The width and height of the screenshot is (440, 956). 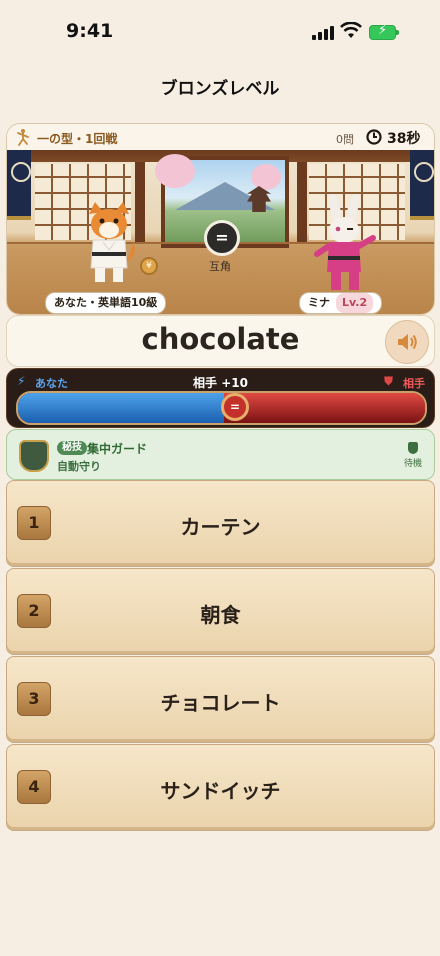 I want to click on speaker-icon, so click(x=407, y=342).